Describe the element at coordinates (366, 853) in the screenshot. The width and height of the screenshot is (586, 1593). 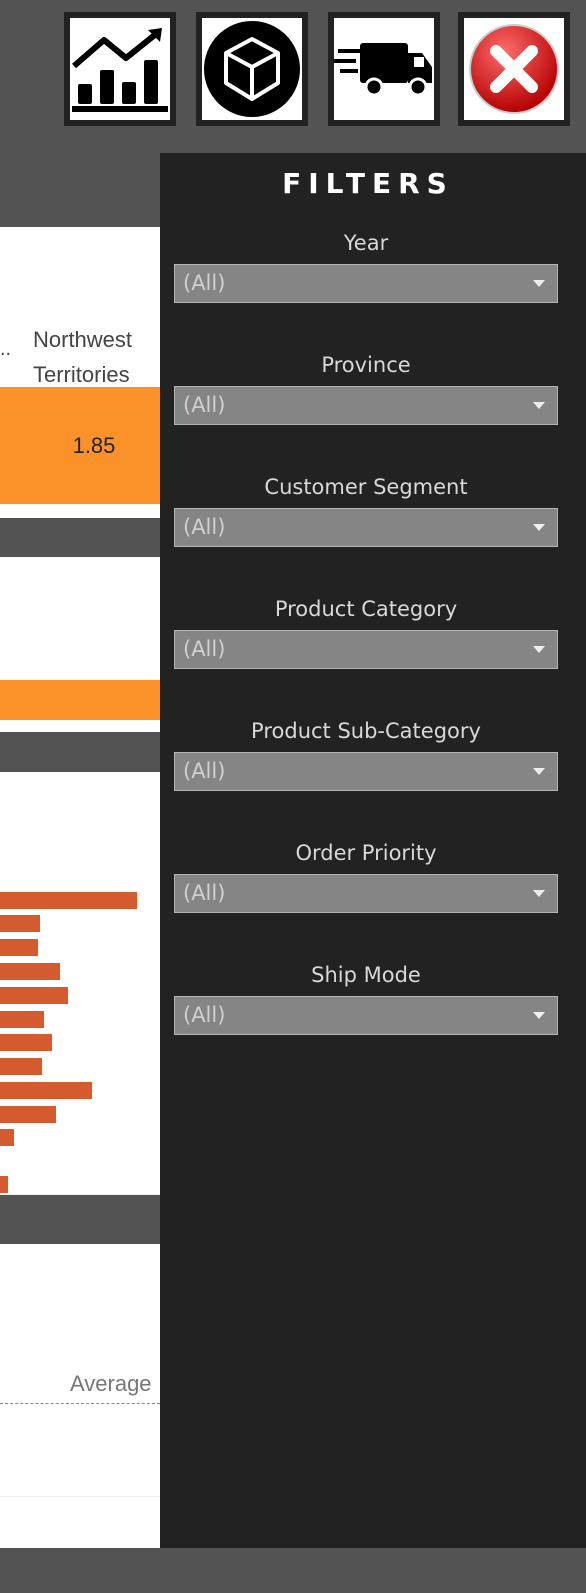
I see `filter-label-order-priority: Order Priority` at that location.